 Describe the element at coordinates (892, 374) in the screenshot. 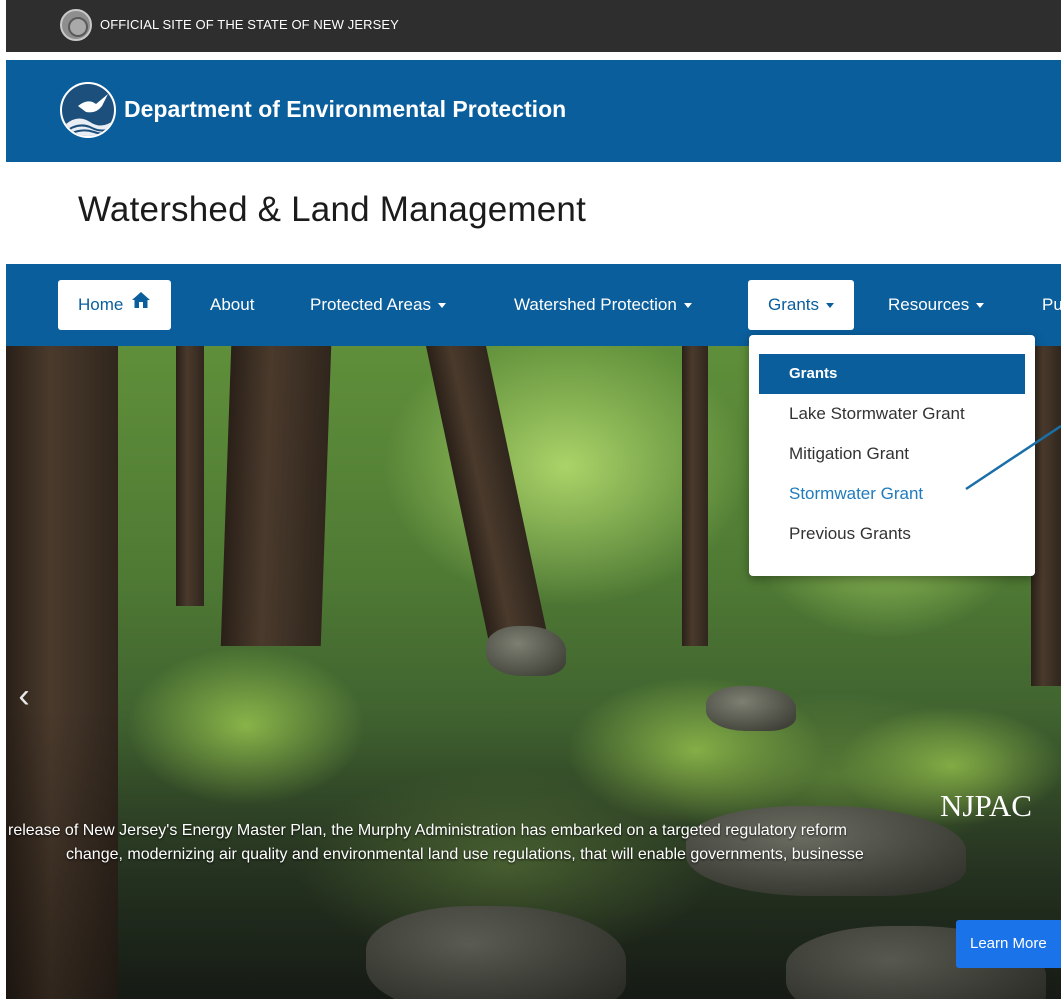

I see `dropdown-item-grants: Grants` at that location.